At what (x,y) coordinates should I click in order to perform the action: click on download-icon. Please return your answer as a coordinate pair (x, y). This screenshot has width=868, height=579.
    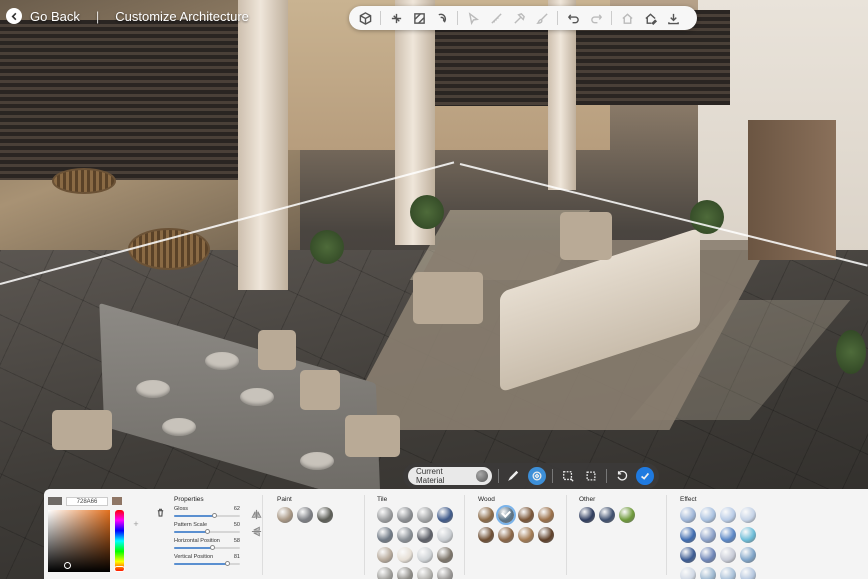
    Looking at the image, I should click on (673, 18).